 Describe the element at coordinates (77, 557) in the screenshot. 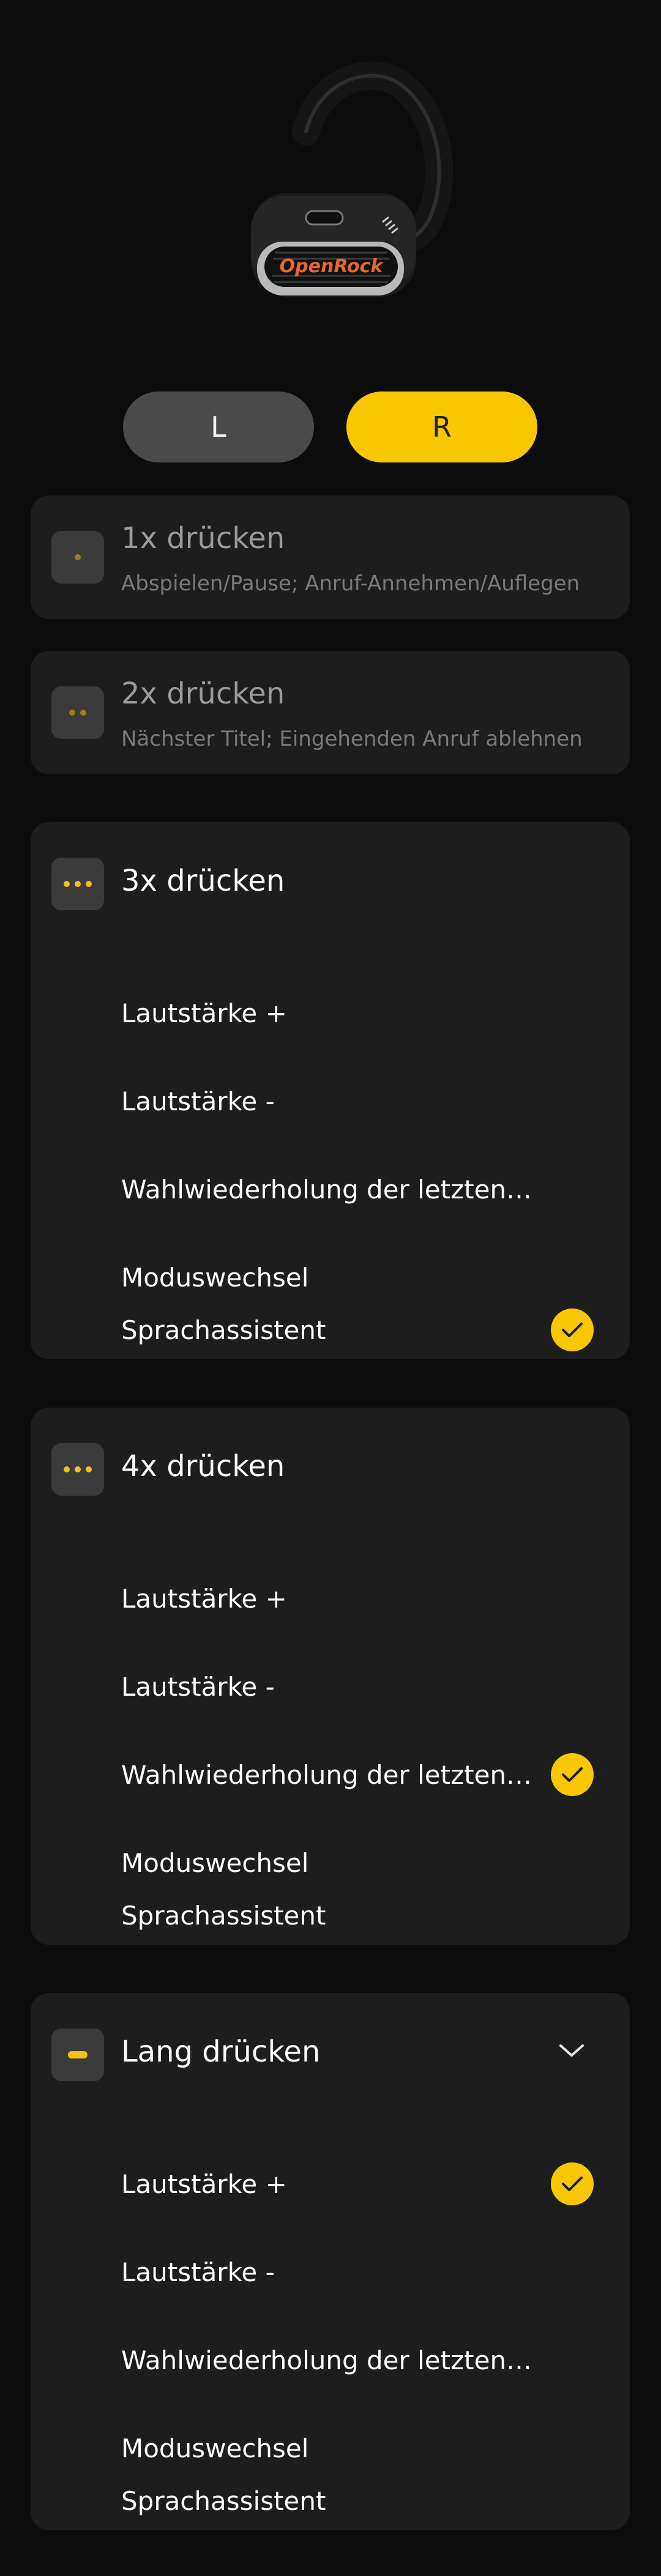

I see `one-dot-icon` at that location.